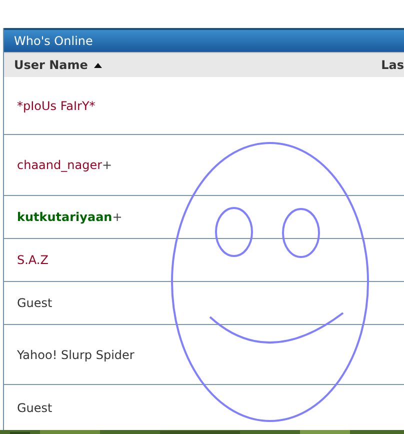  What do you see at coordinates (392, 65) in the screenshot?
I see `column-header: Las` at bounding box center [392, 65].